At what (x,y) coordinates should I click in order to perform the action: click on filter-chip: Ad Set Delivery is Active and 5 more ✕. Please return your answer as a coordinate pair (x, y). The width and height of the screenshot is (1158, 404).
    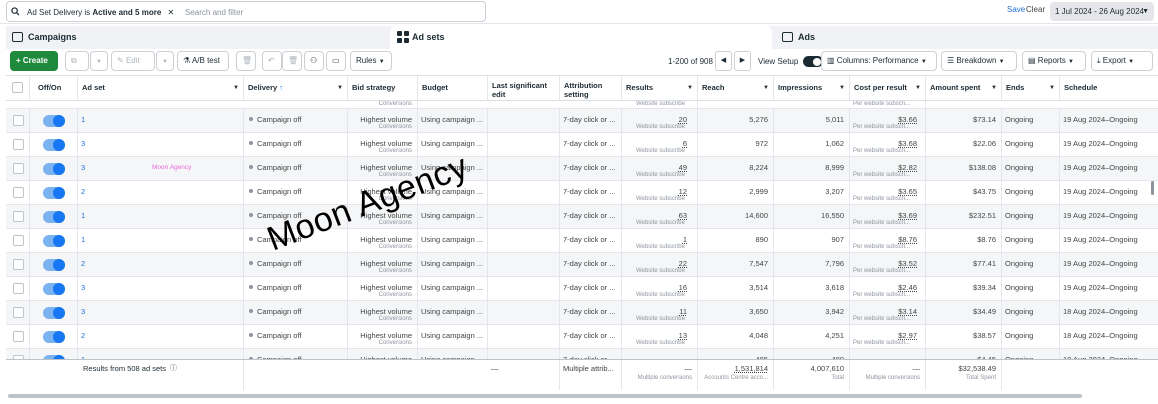
    Looking at the image, I should click on (100, 13).